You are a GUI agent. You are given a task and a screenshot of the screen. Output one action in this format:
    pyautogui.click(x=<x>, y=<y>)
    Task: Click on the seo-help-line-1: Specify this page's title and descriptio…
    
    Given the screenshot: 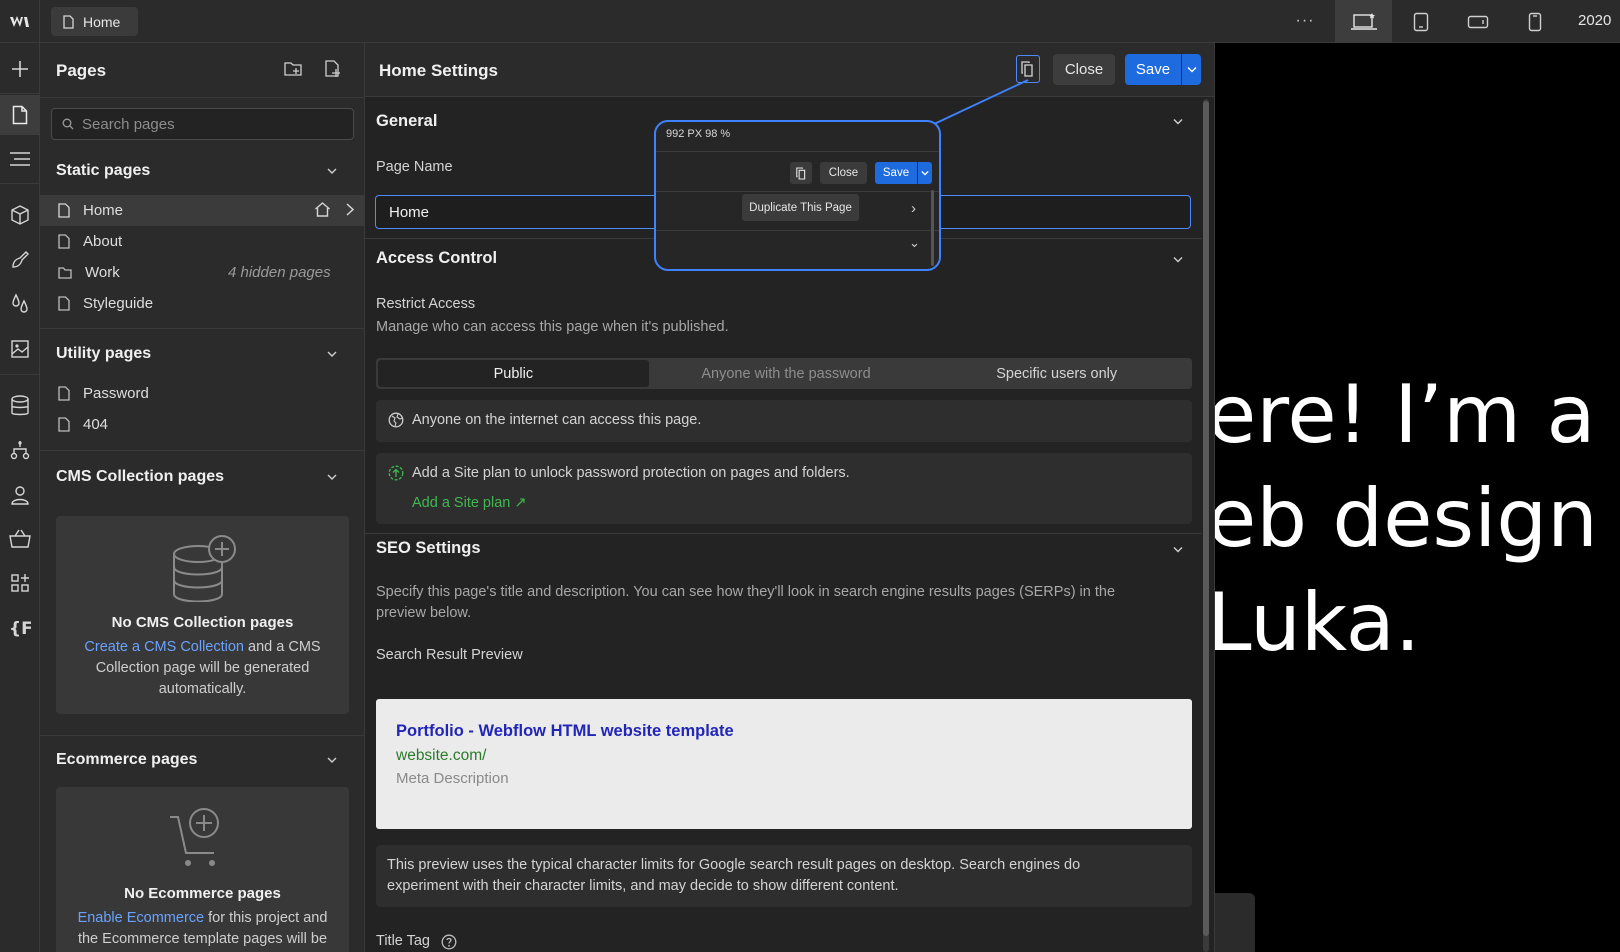 What is the action you would take?
    pyautogui.click(x=746, y=592)
    